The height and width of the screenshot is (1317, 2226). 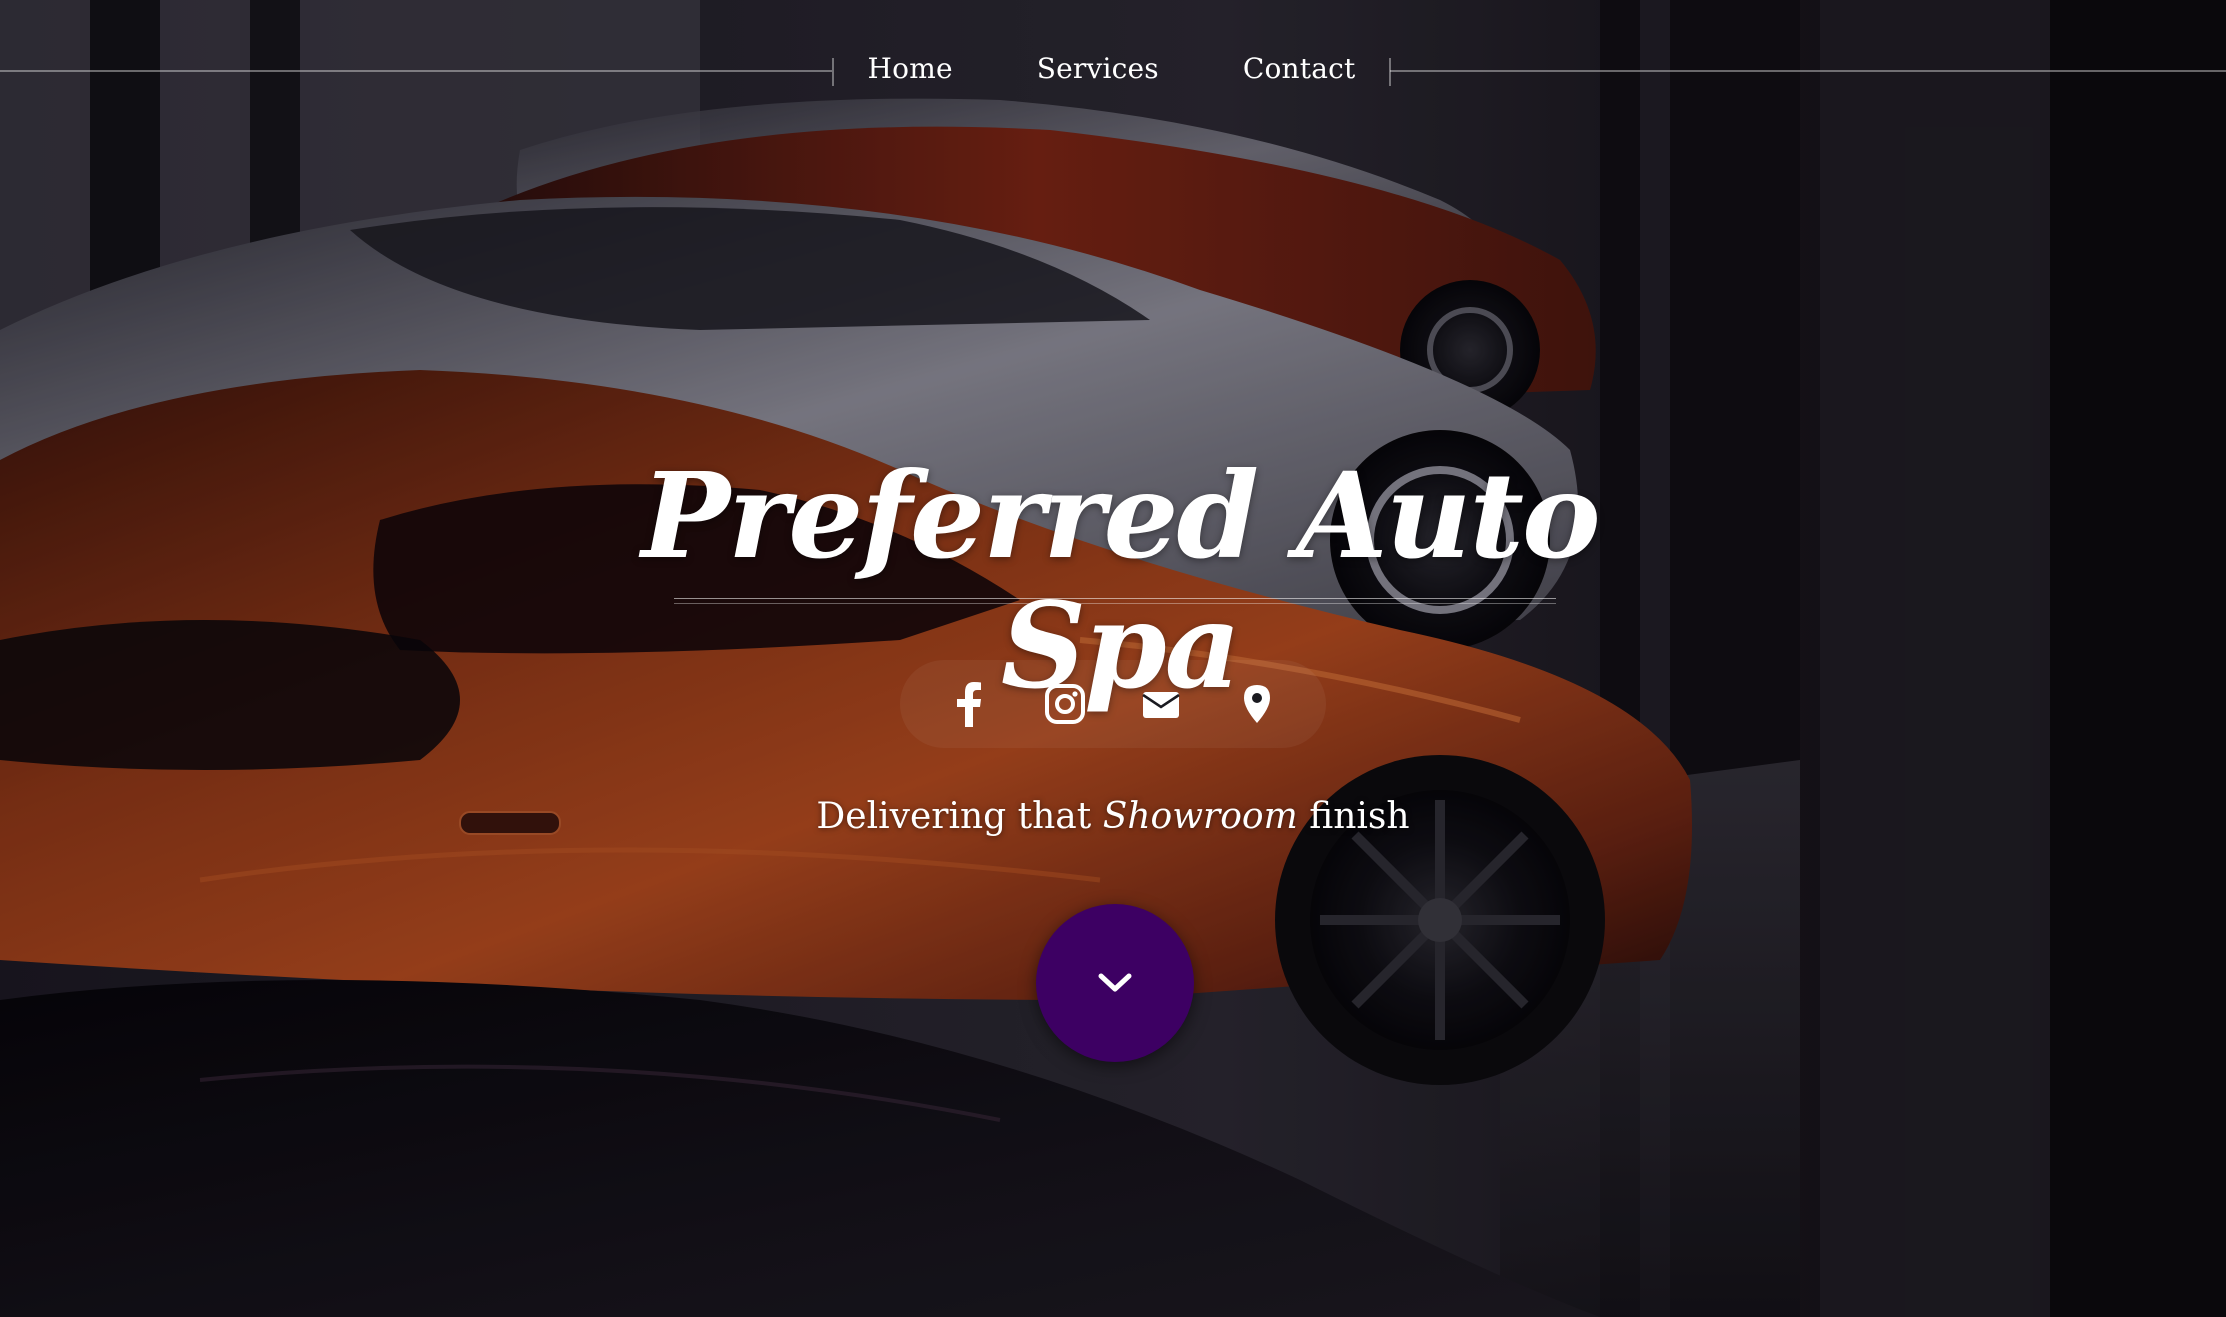 I want to click on title-divider, so click(x=1115, y=601).